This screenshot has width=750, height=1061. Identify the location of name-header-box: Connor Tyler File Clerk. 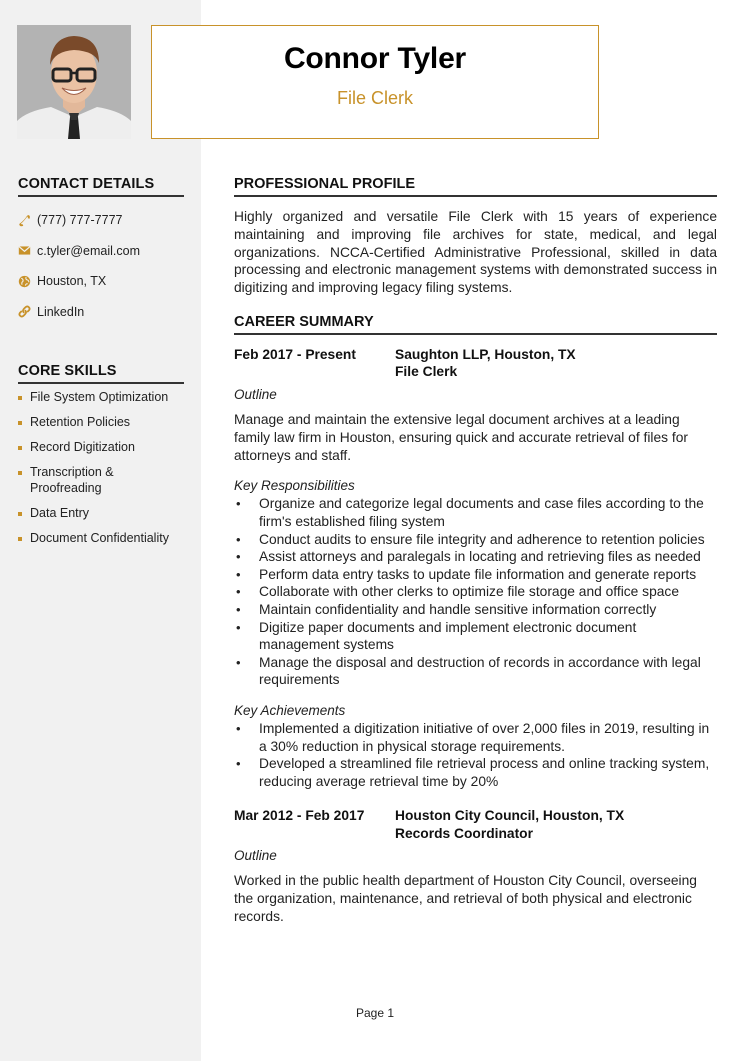
(375, 82).